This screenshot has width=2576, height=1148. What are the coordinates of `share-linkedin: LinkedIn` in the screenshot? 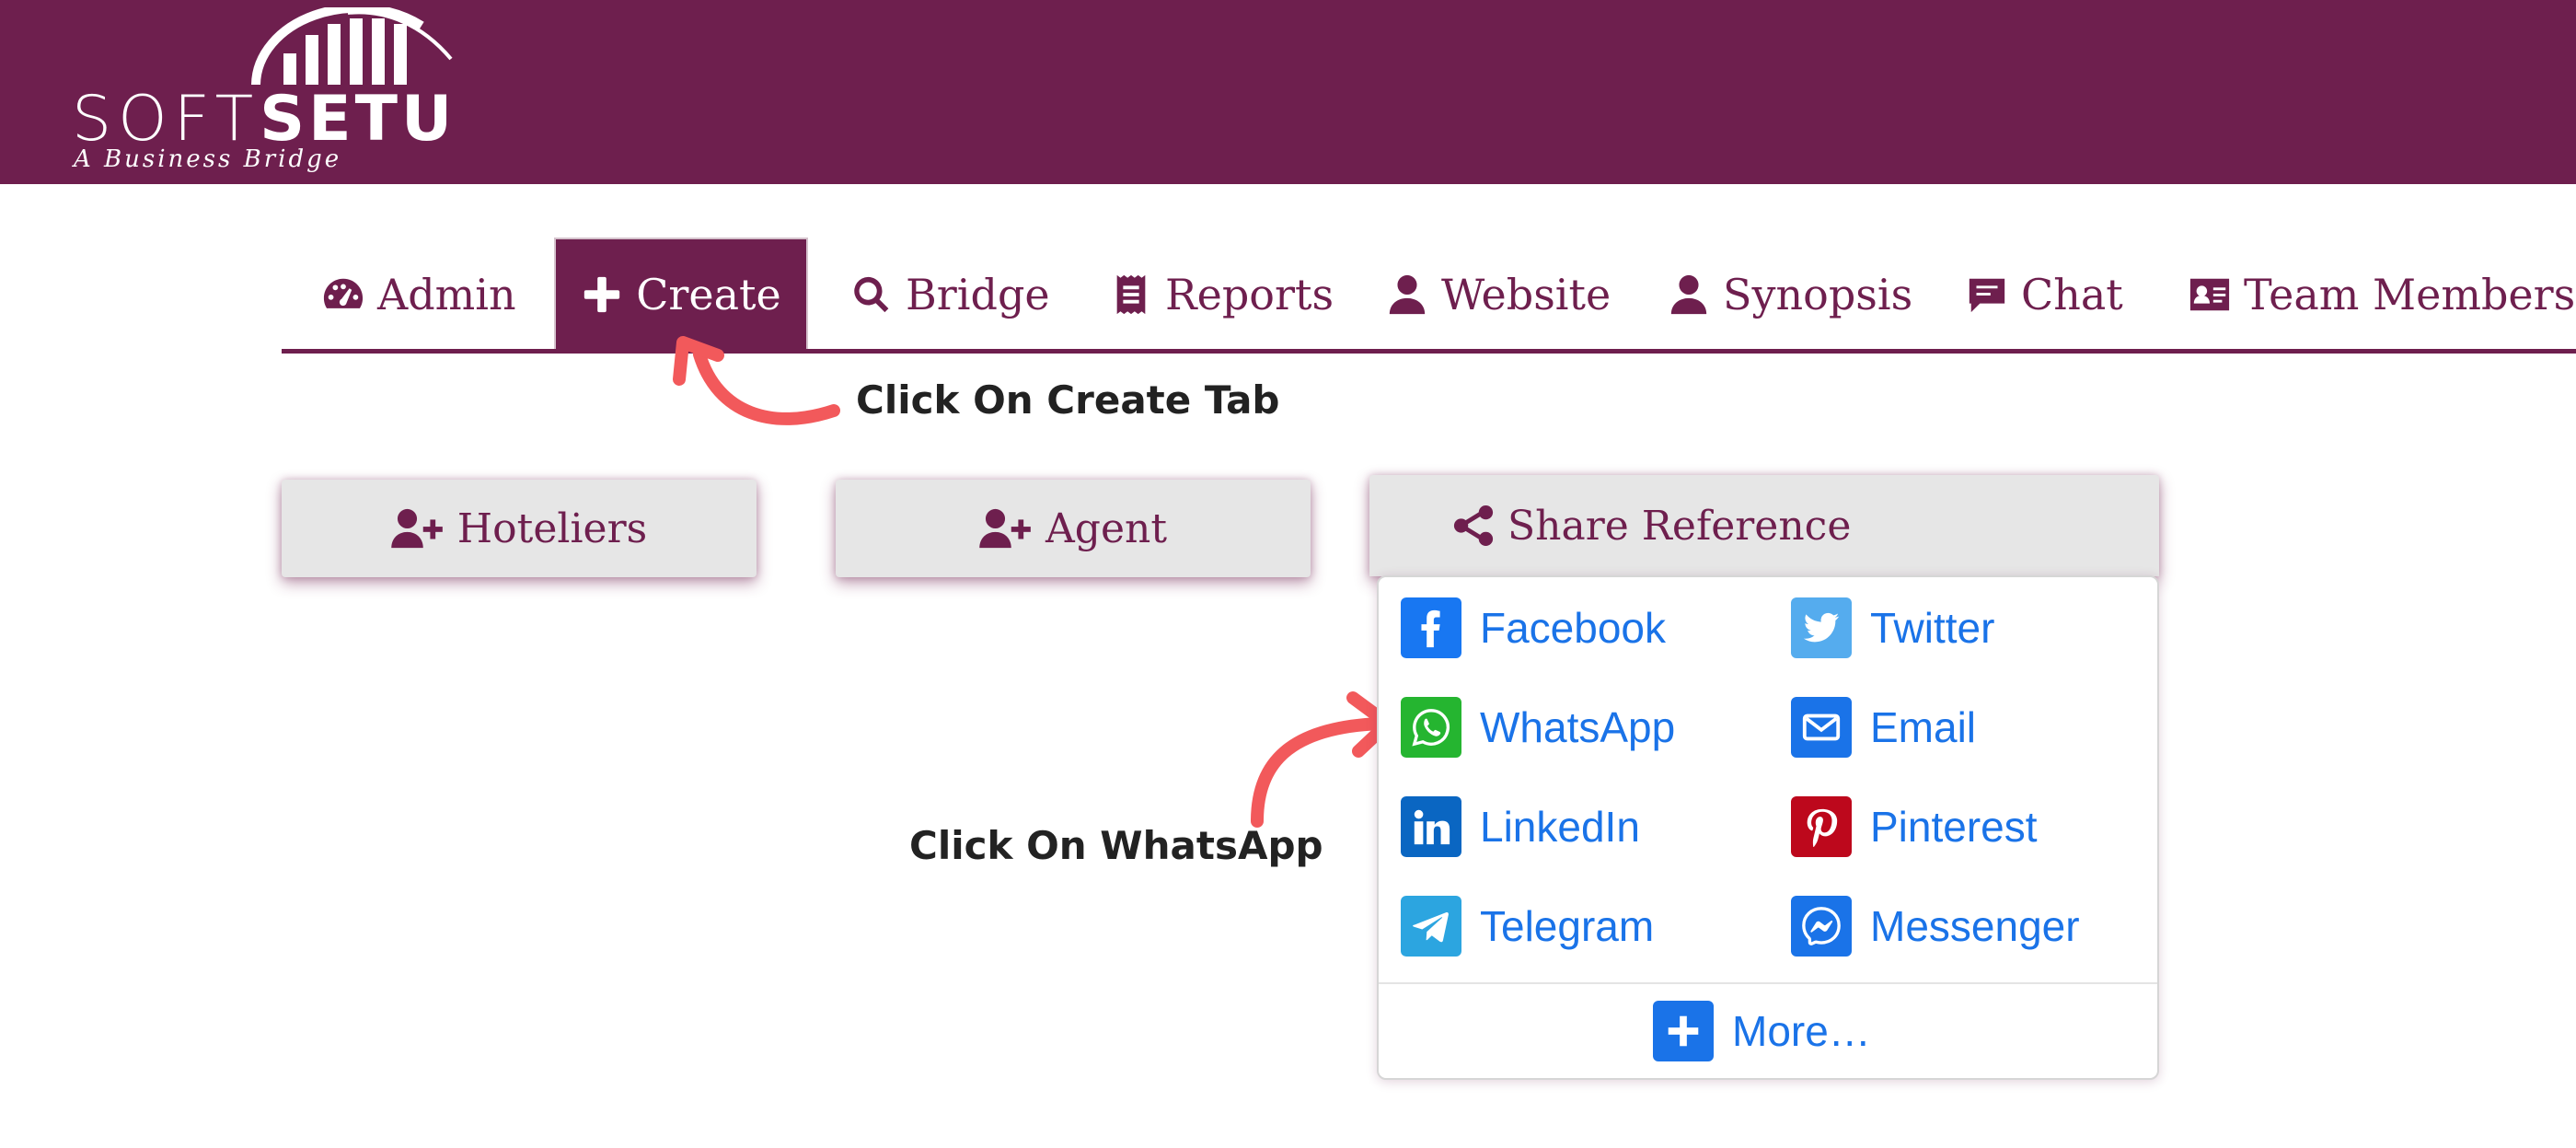 It's located at (1520, 826).